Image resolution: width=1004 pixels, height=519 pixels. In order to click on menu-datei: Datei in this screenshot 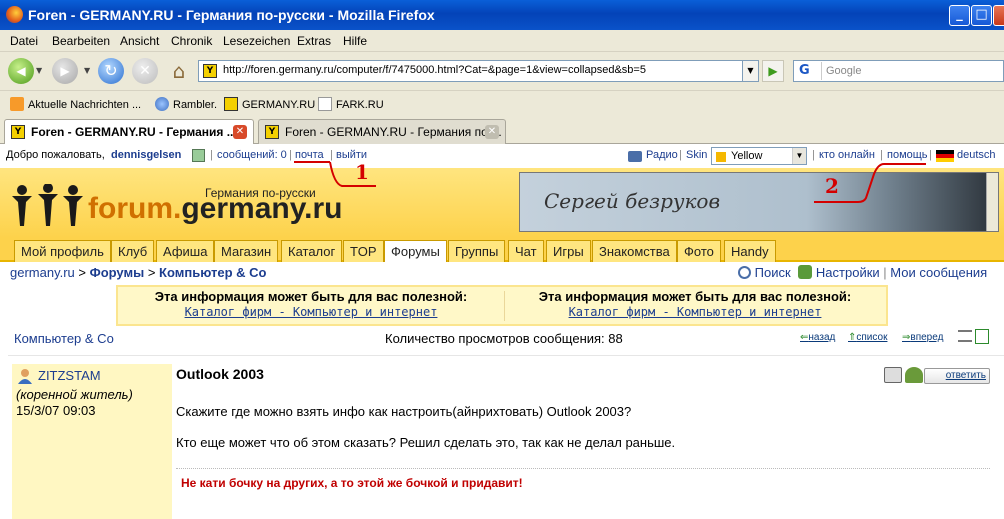, I will do `click(24, 41)`.